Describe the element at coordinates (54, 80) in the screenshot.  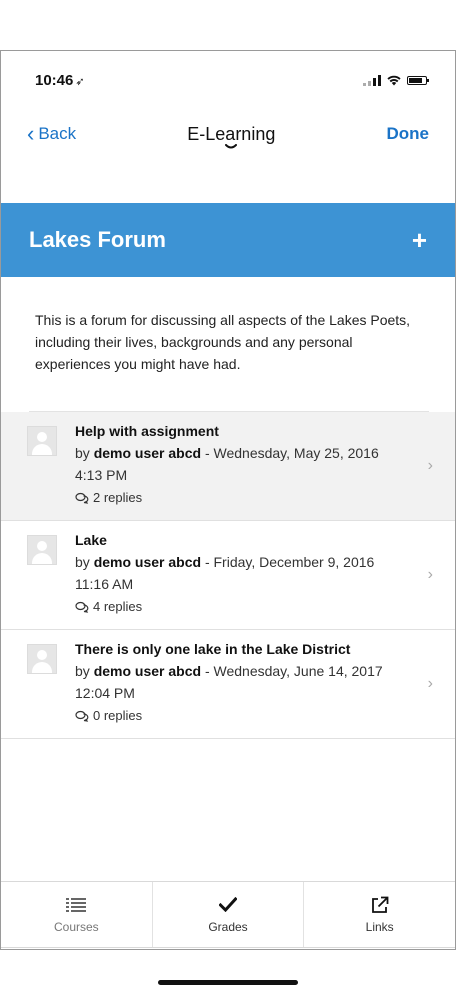
I see `time-text: 10:46` at that location.